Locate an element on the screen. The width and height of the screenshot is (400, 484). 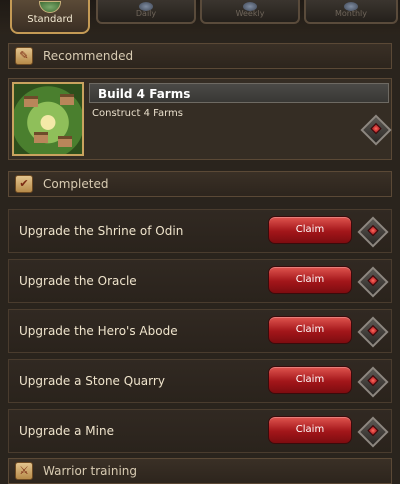
tab-standard: Standard is located at coordinates (50, 17).